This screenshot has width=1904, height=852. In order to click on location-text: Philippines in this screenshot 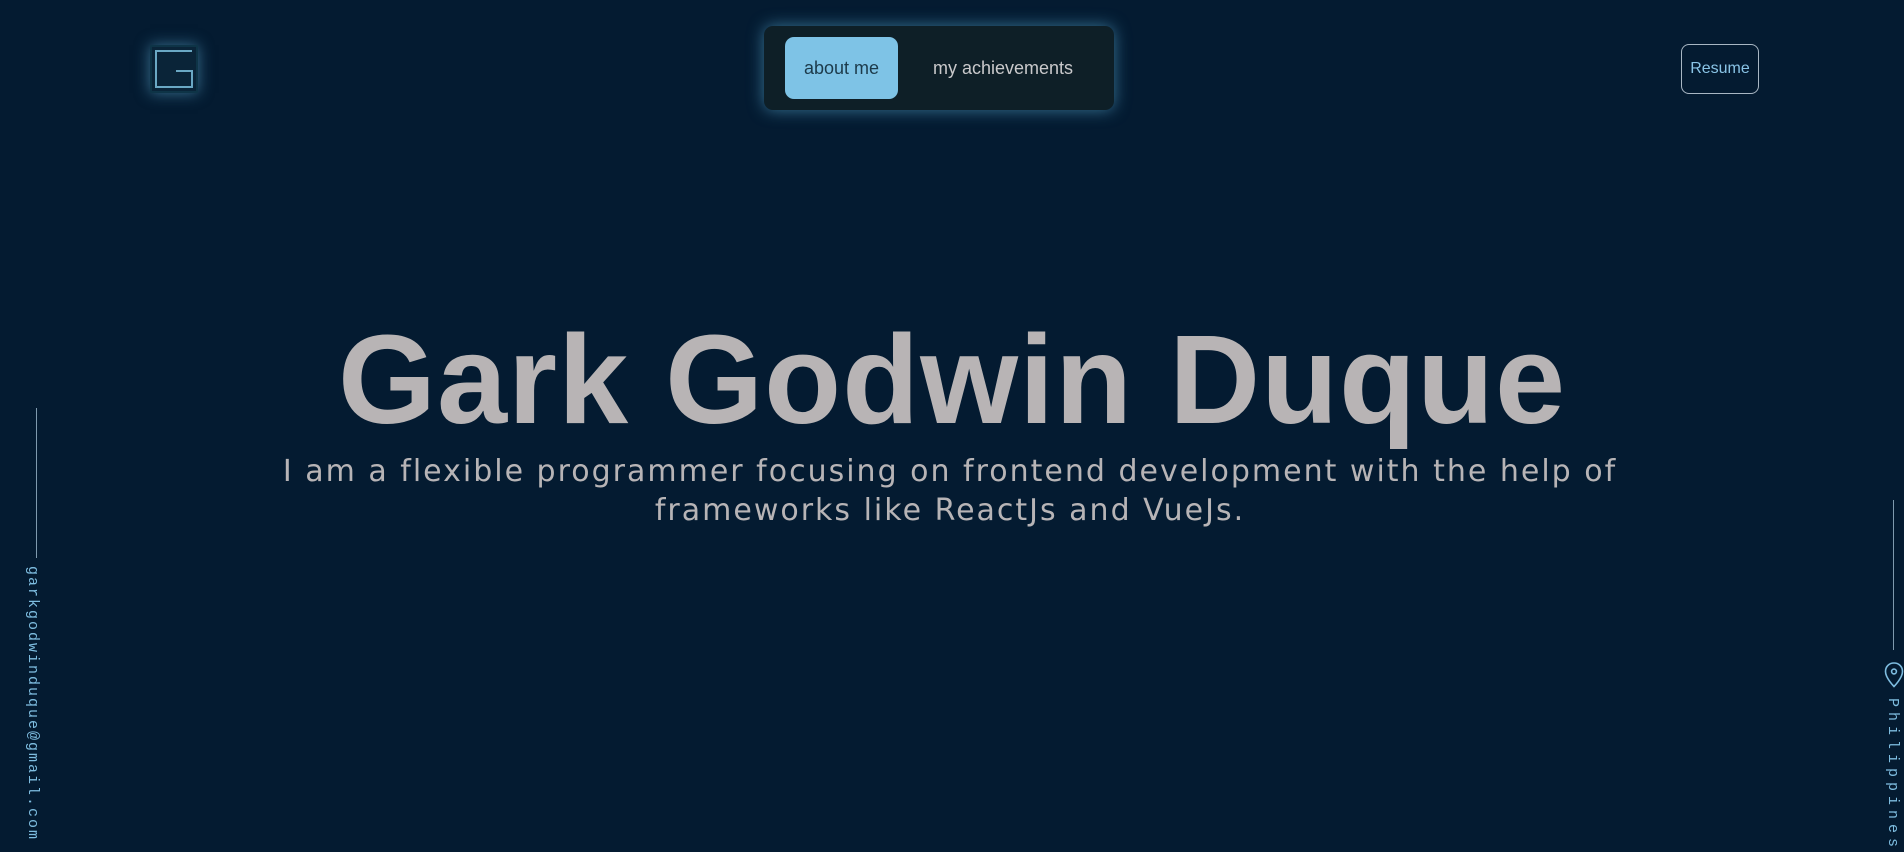, I will do `click(1892, 775)`.